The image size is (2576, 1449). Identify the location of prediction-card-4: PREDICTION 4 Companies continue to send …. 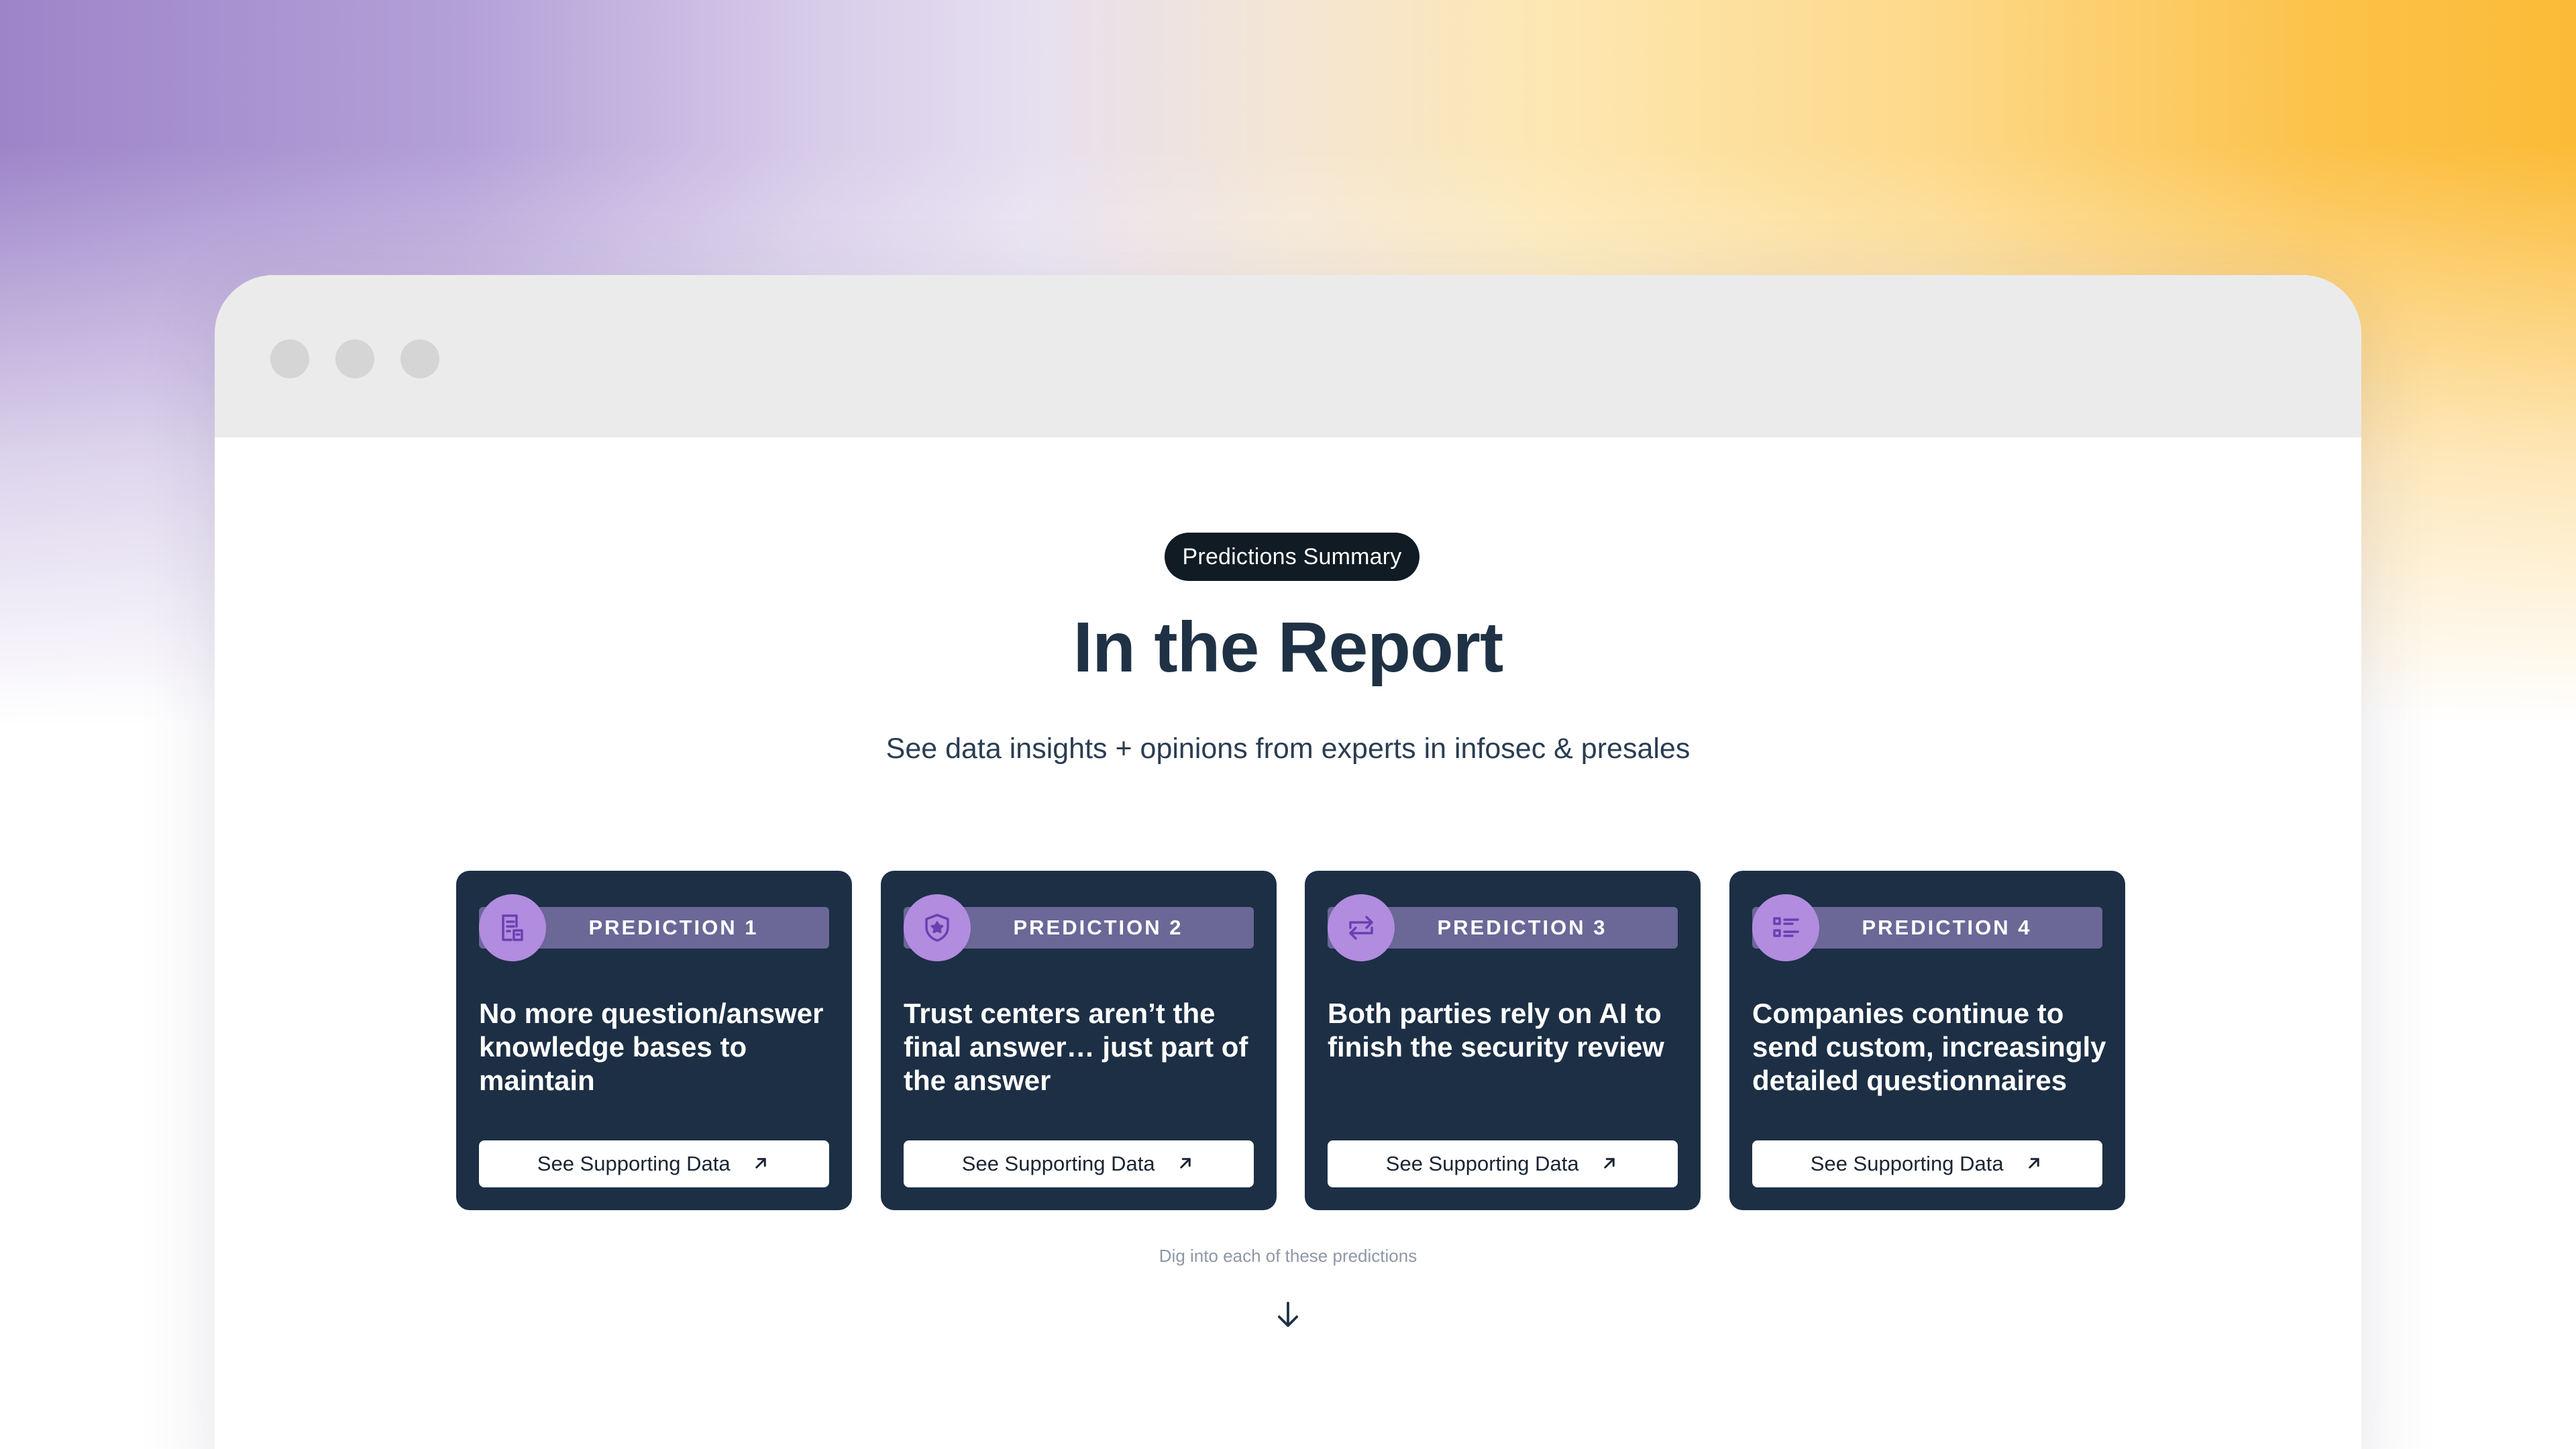
(1927, 1040).